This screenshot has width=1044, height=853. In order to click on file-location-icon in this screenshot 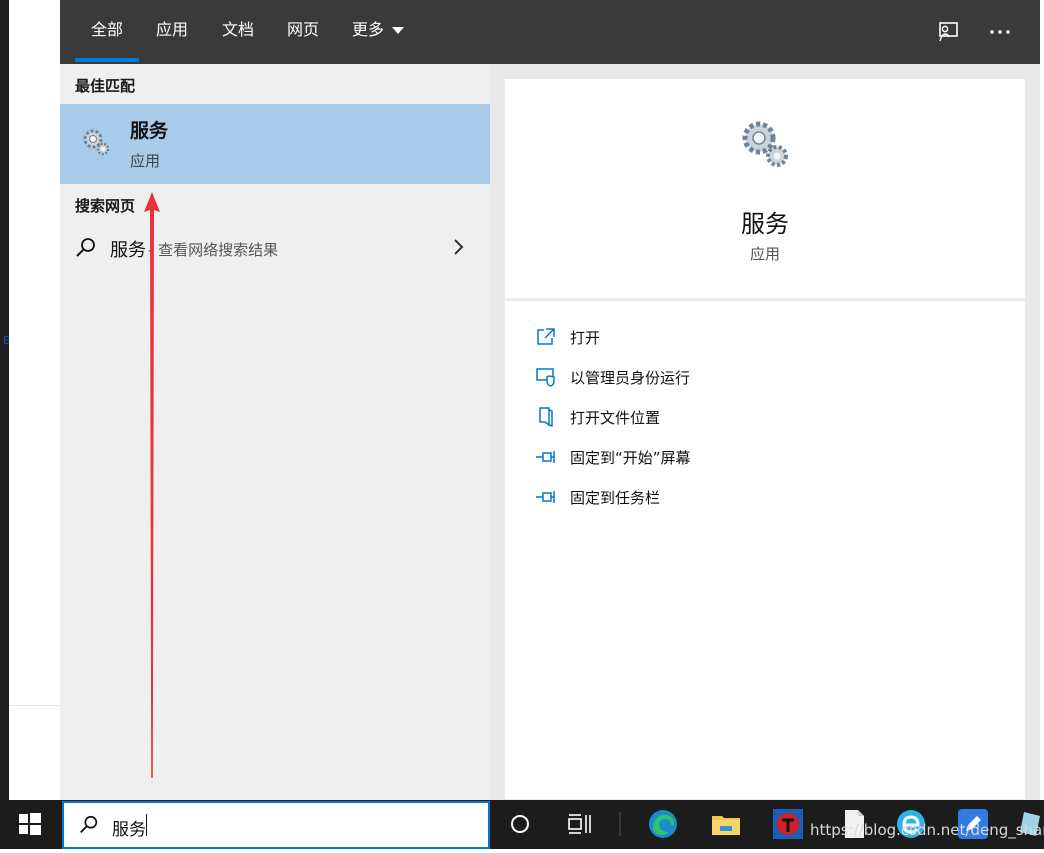, I will do `click(546, 417)`.